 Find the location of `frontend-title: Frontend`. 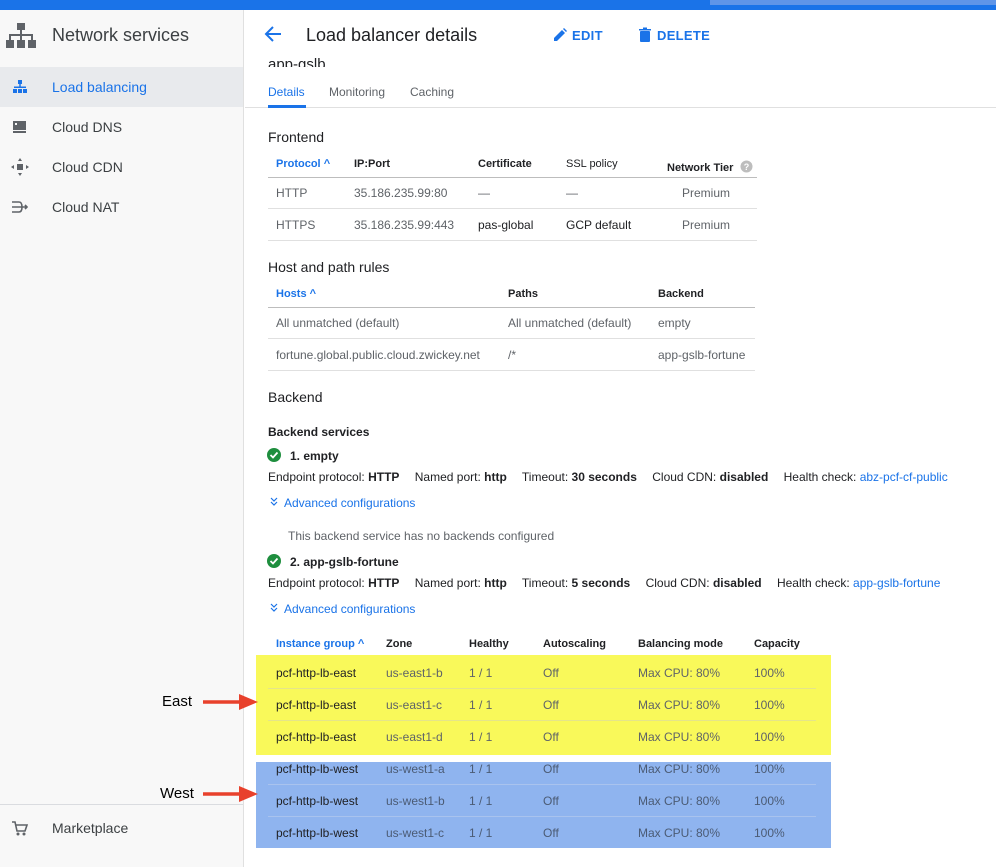

frontend-title: Frontend is located at coordinates (296, 137).